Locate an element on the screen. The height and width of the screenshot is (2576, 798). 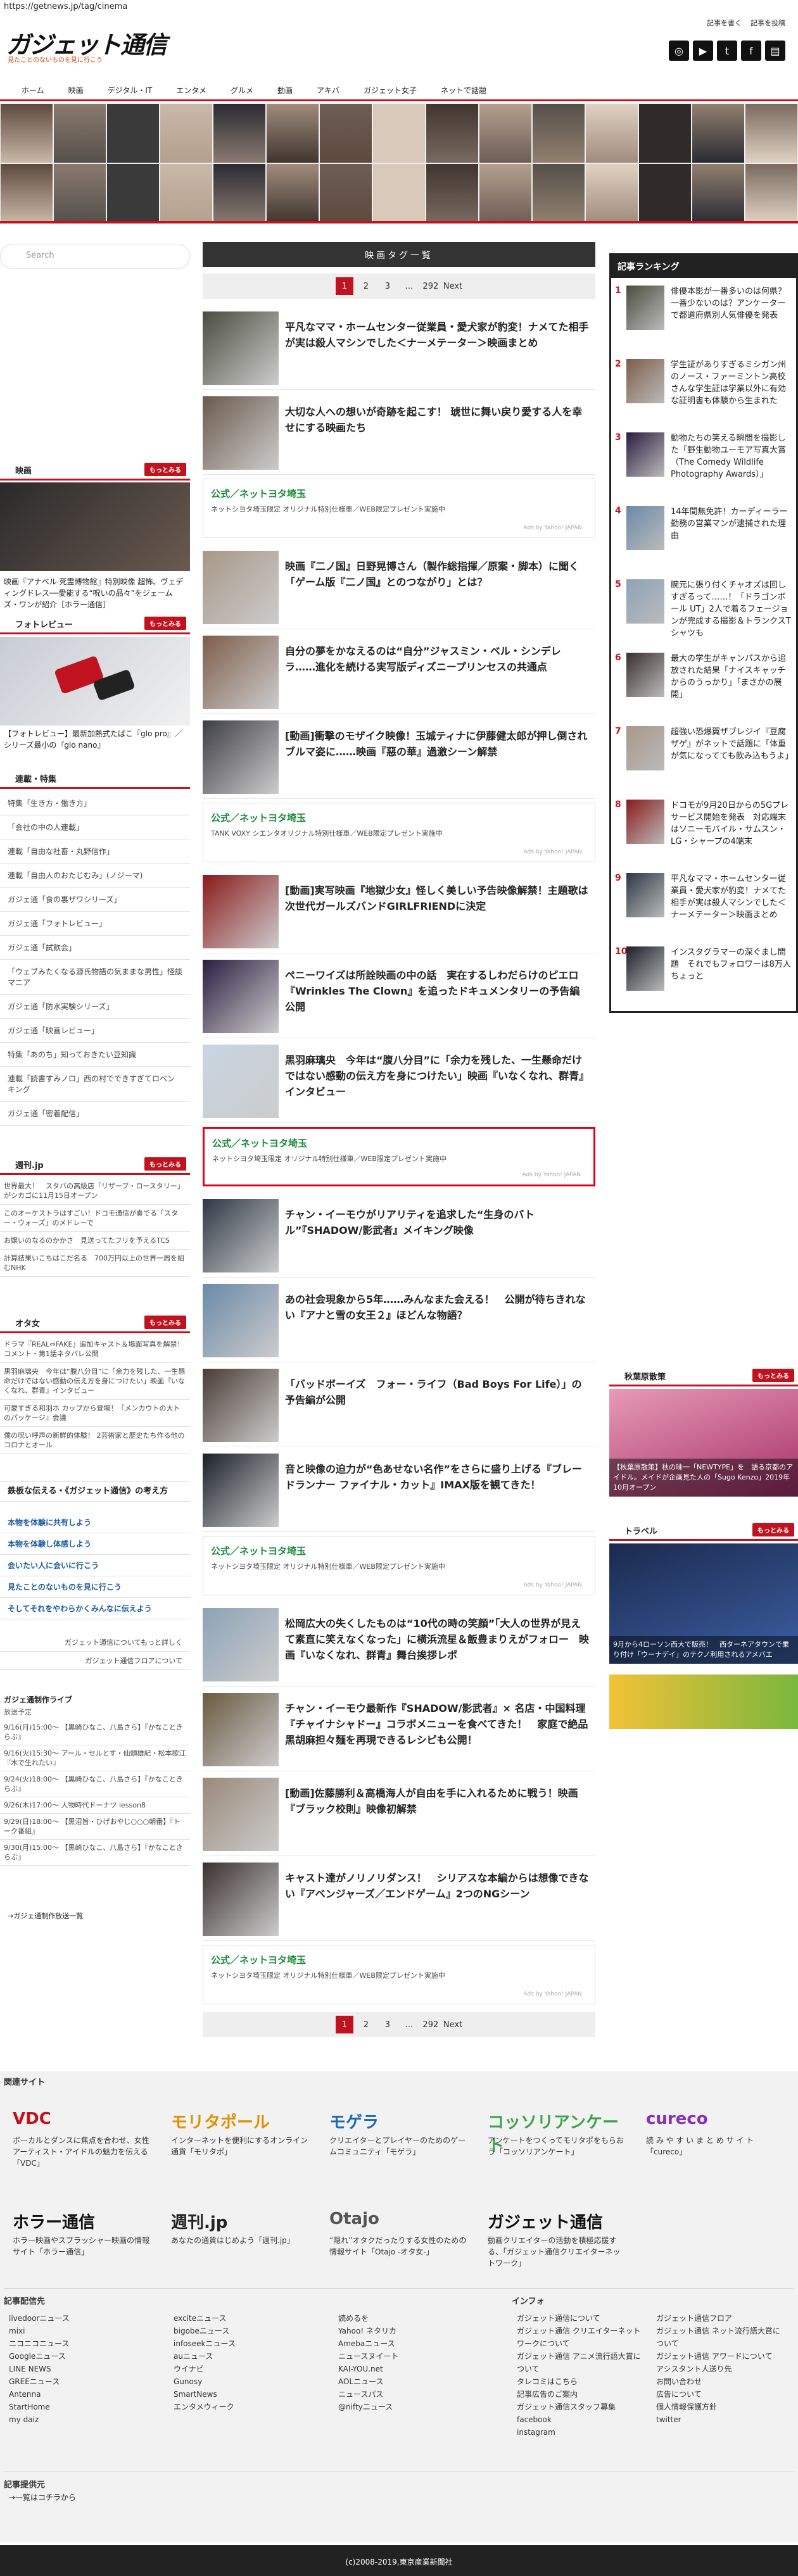
related-site-logo: cureco is located at coordinates (715, 2122).